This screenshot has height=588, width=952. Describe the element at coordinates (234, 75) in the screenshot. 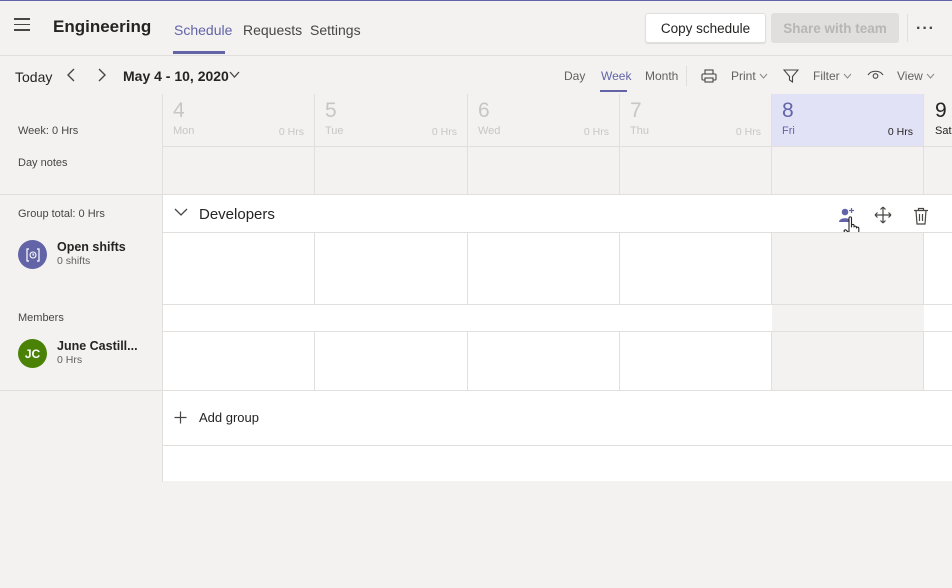

I see `chevron-down-icon` at that location.